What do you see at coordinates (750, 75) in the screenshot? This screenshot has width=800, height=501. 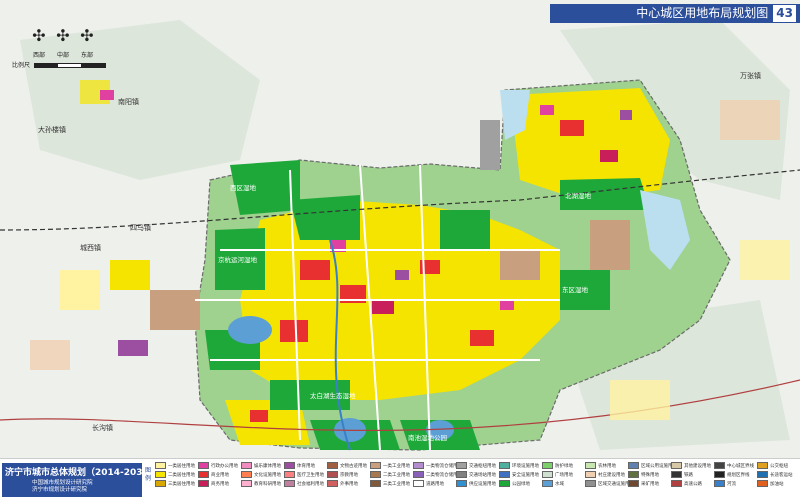 I see `place-label: 万张镇` at bounding box center [750, 75].